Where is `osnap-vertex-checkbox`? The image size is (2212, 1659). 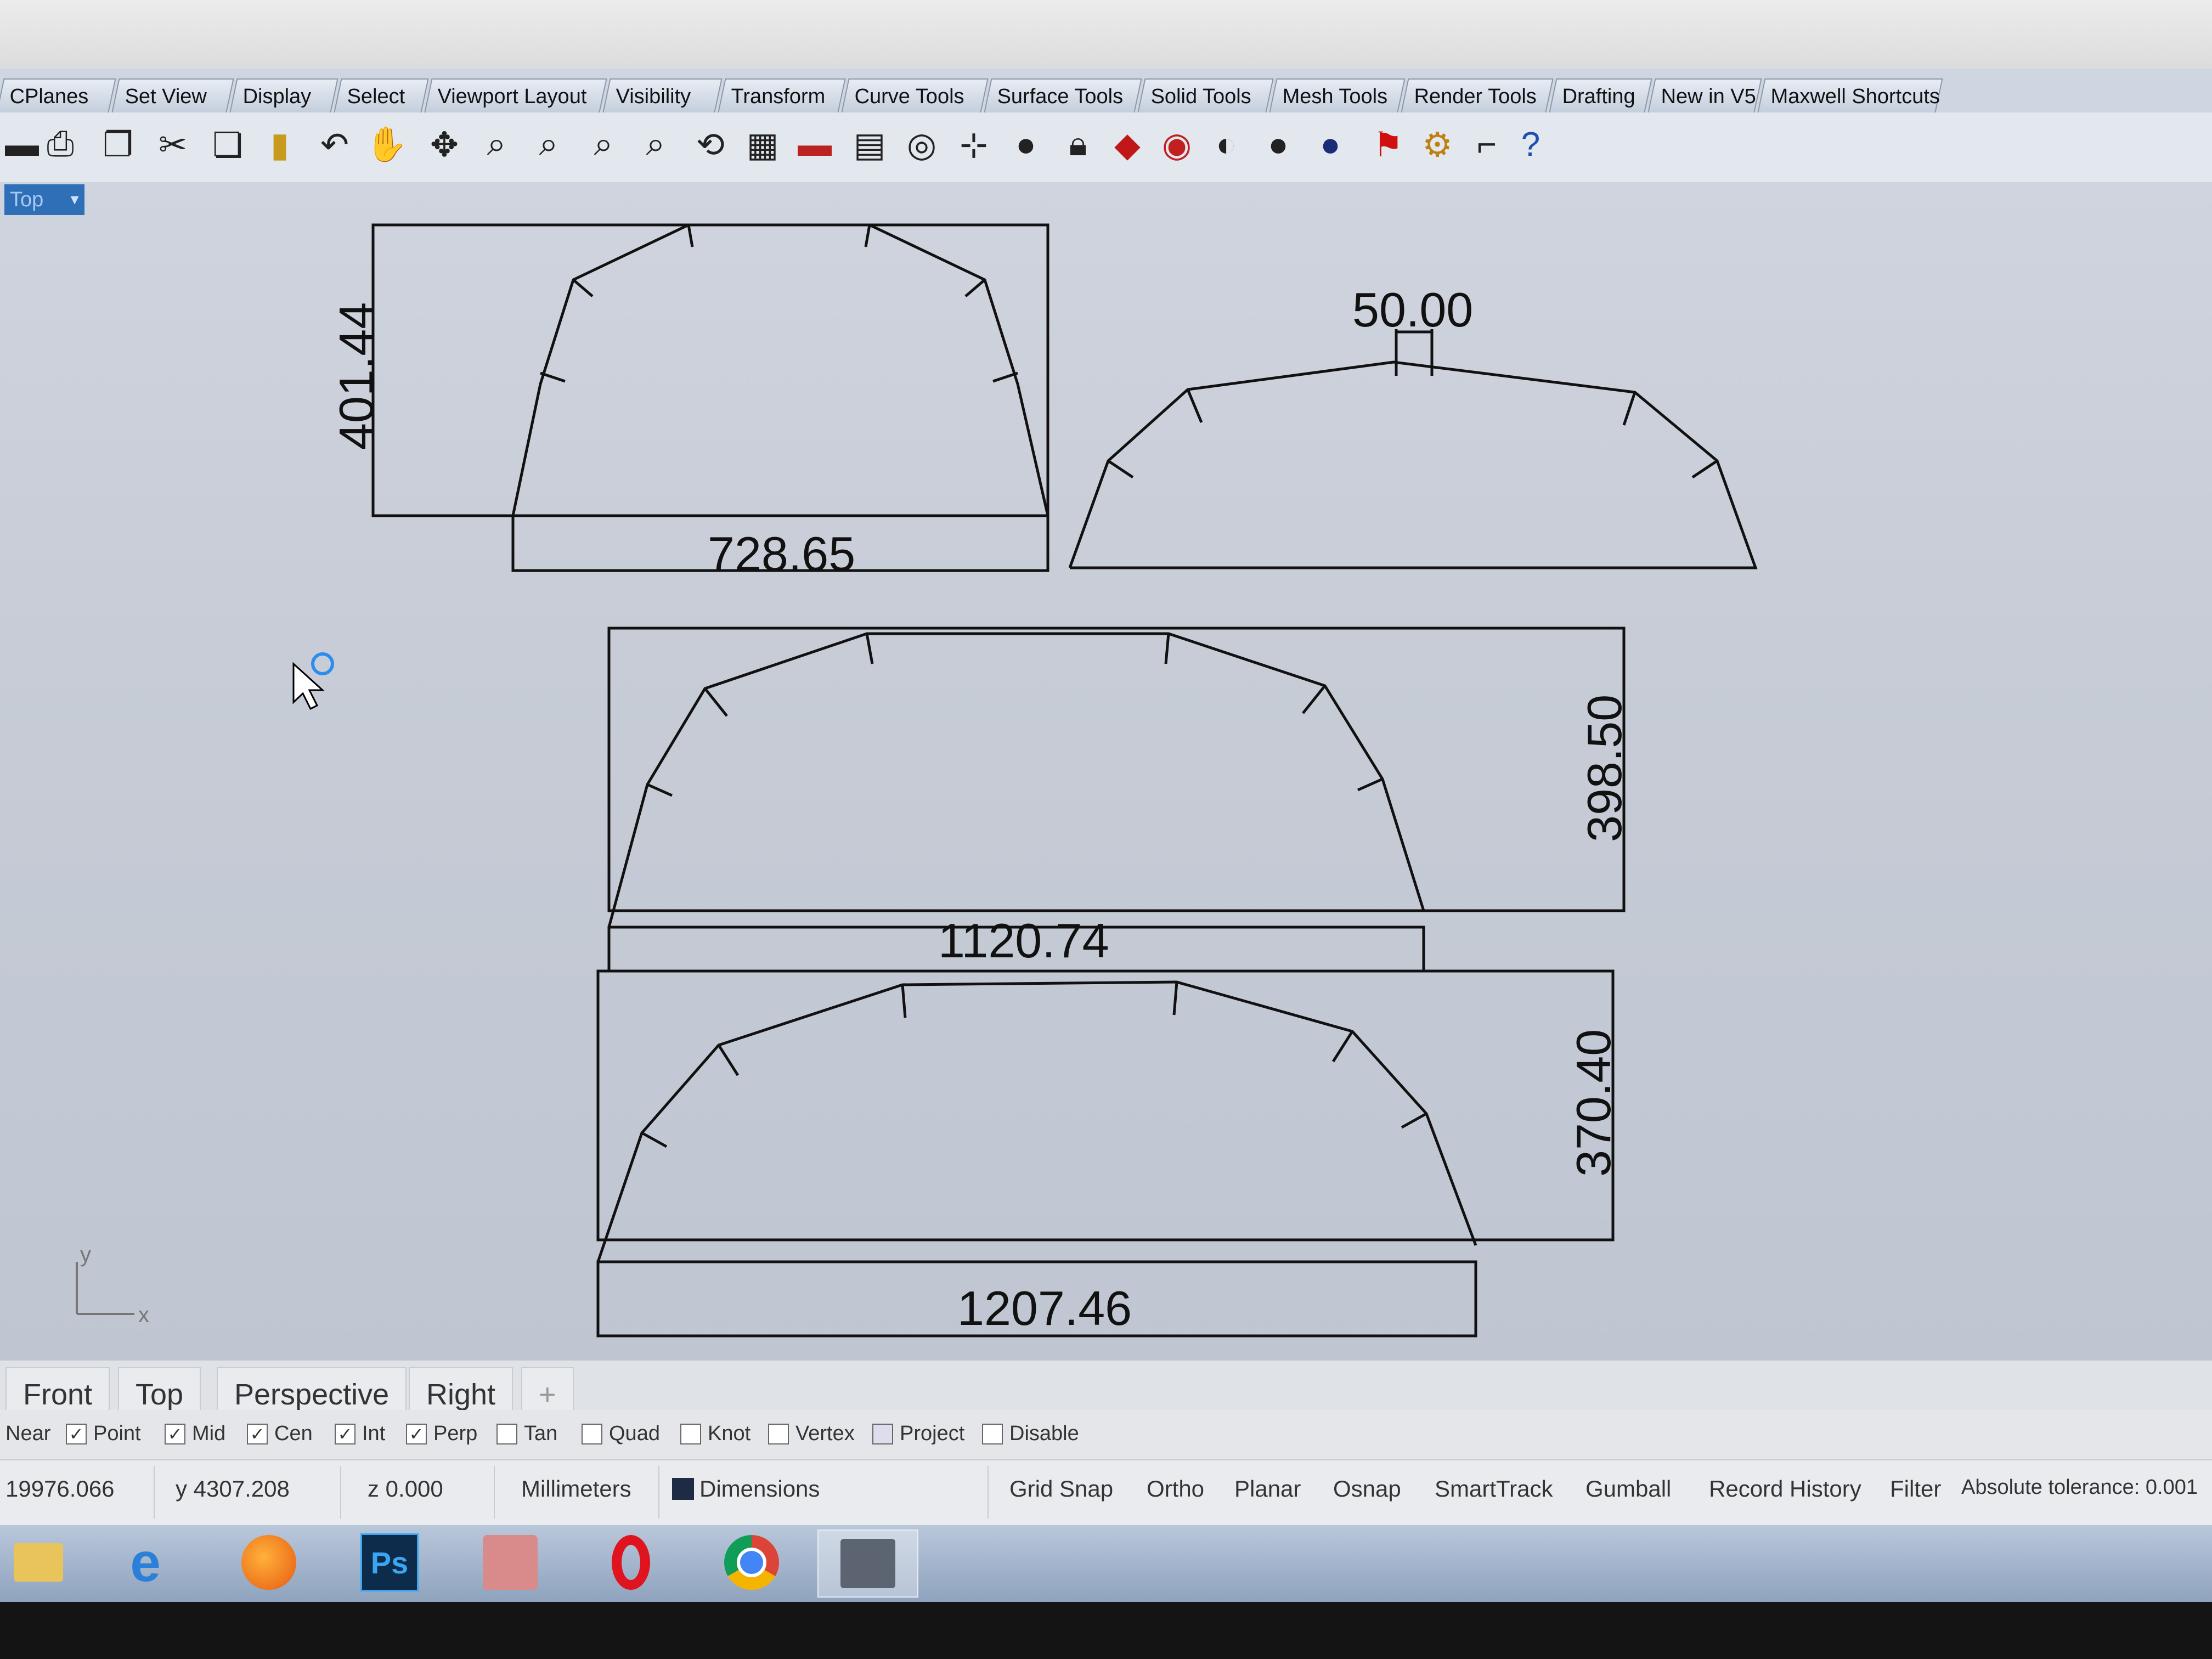
osnap-vertex-checkbox is located at coordinates (778, 1434).